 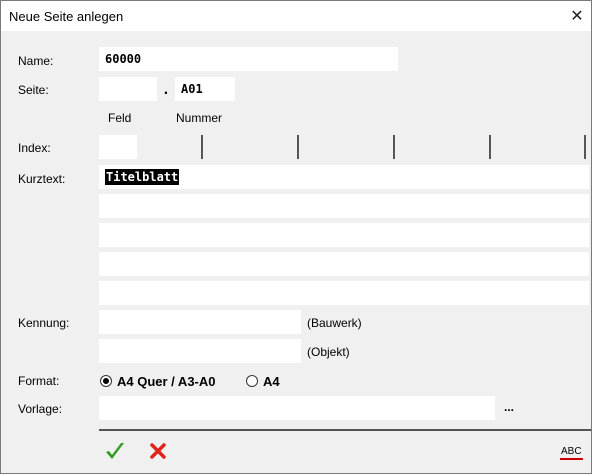 What do you see at coordinates (115, 451) in the screenshot?
I see `ok-checkmark-icon` at bounding box center [115, 451].